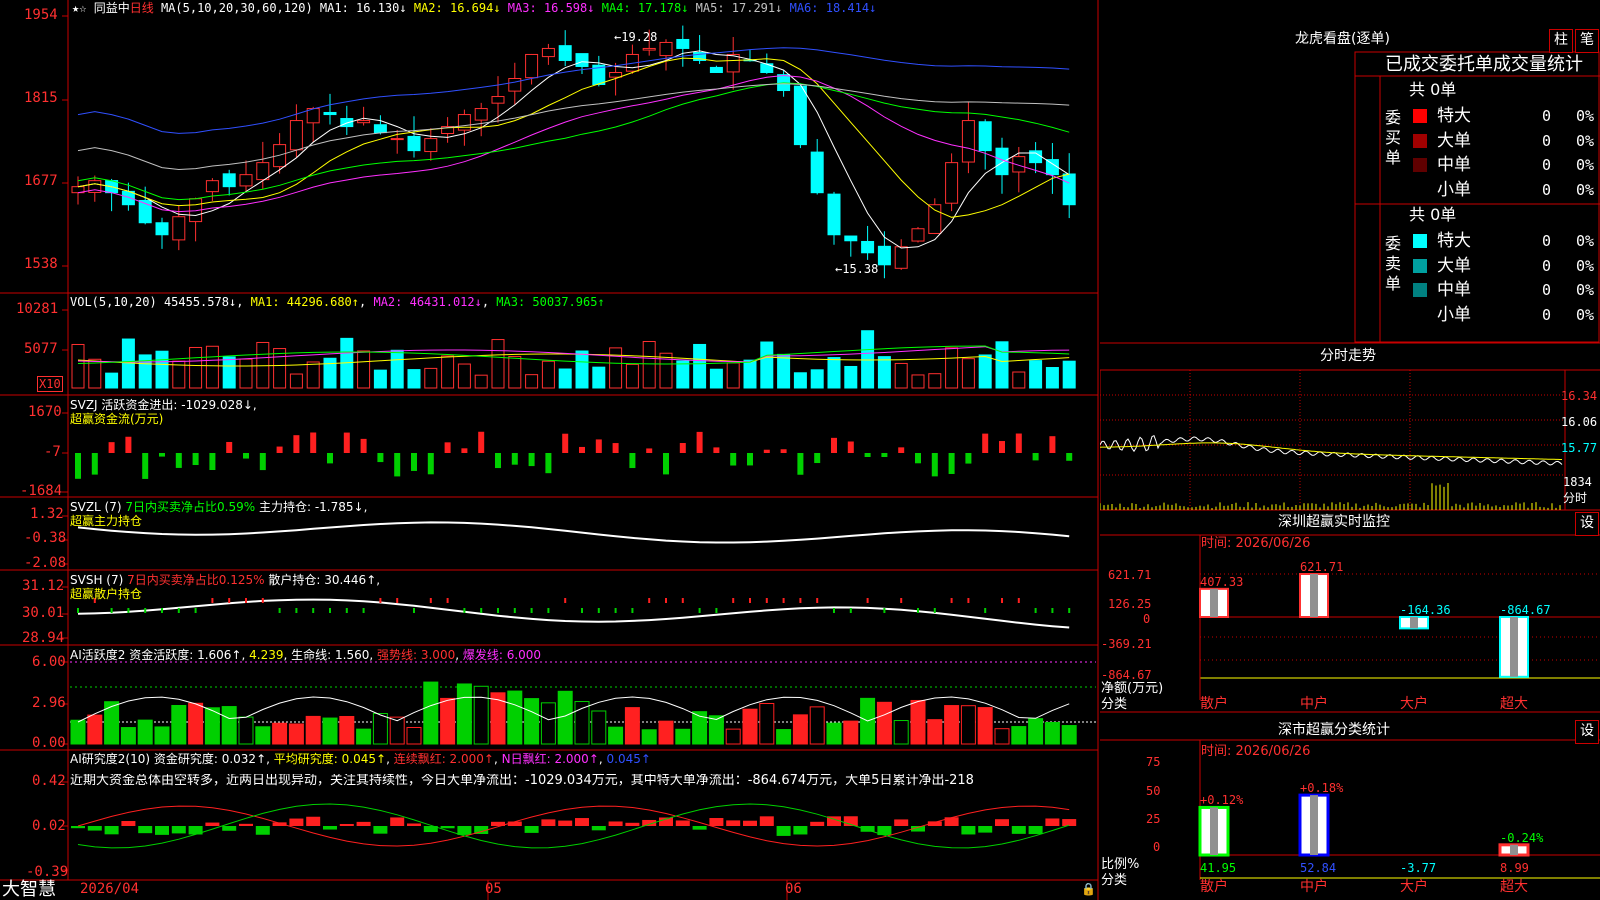 This screenshot has height=900, width=1600. I want to click on order-color-swatch, so click(1420, 290).